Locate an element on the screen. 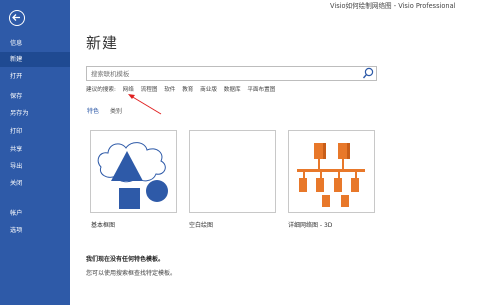  nav-close: 关闭 is located at coordinates (35, 183).